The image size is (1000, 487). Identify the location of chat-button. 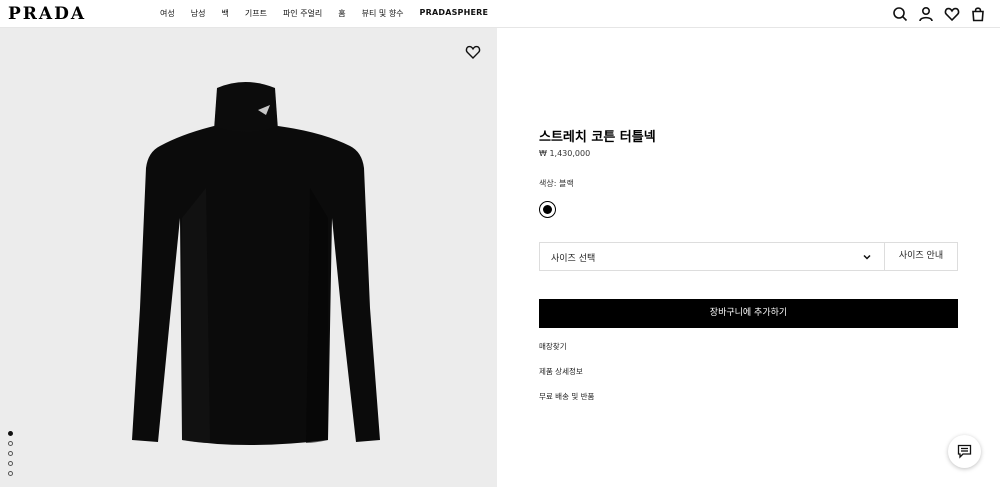
(964, 451).